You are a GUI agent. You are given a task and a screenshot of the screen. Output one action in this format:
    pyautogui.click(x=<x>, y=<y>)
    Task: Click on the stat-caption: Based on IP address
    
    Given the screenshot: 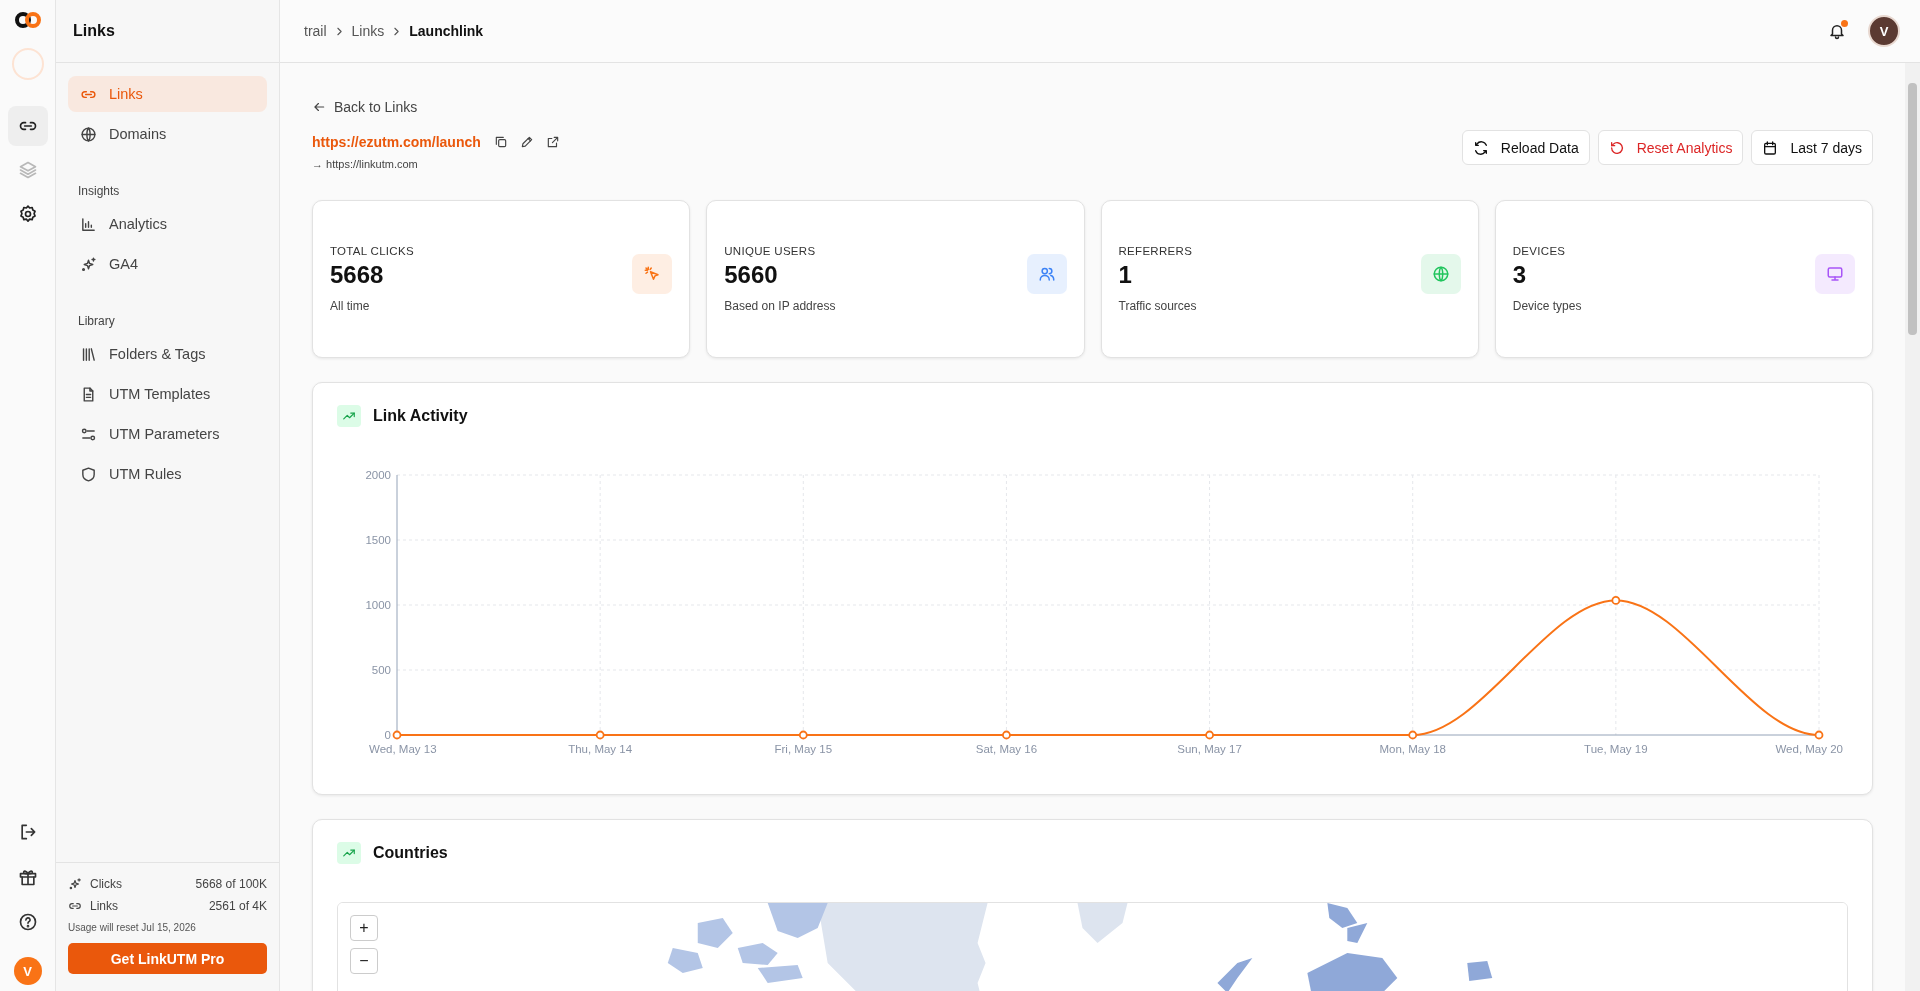 What is the action you would take?
    pyautogui.click(x=780, y=306)
    